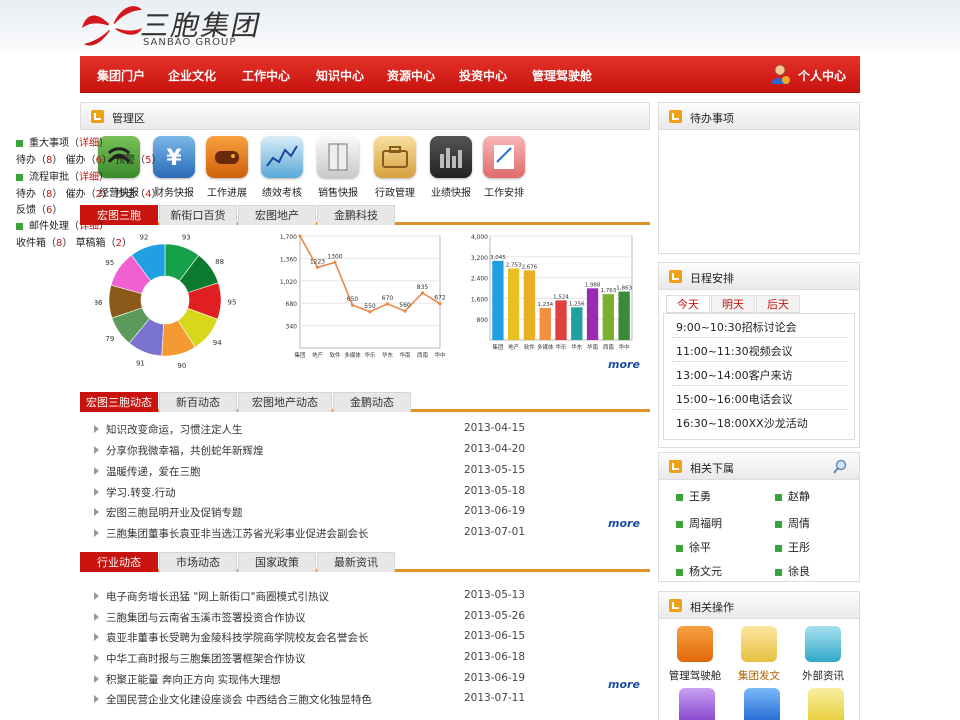 The image size is (960, 720). I want to click on schedule-item: 9:00~10:30招标讨论会, so click(736, 327).